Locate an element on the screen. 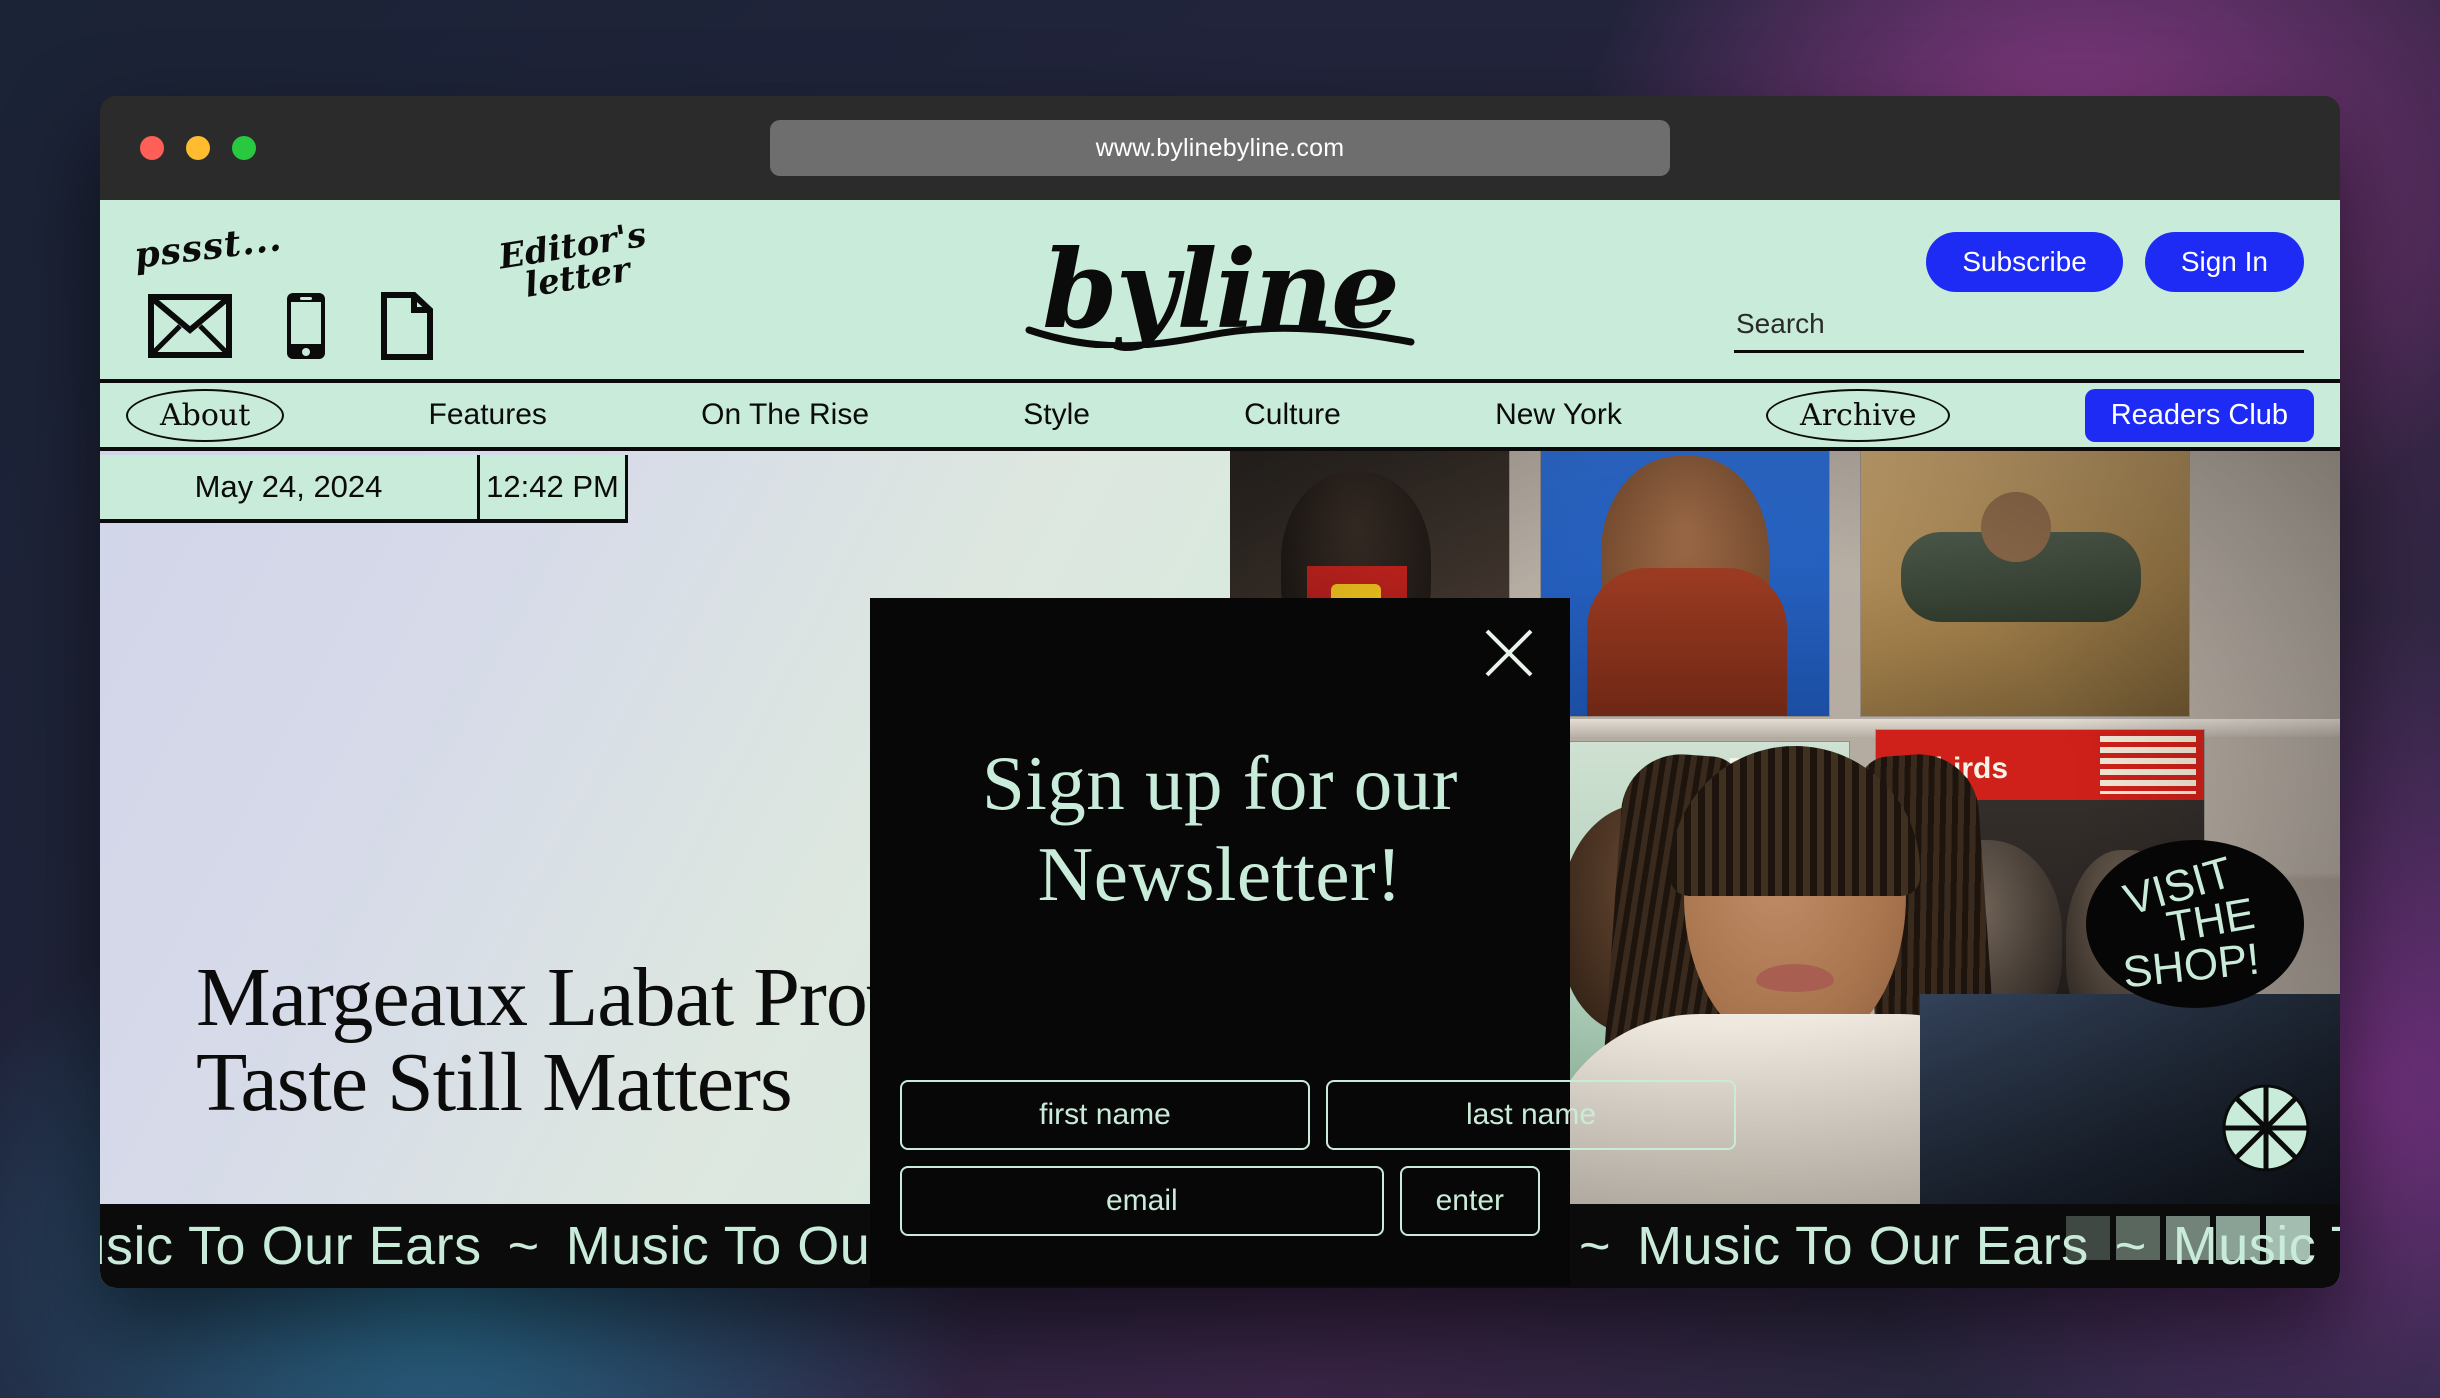 This screenshot has height=1398, width=2440. newsletter-form: enter is located at coordinates (1318, 1166).